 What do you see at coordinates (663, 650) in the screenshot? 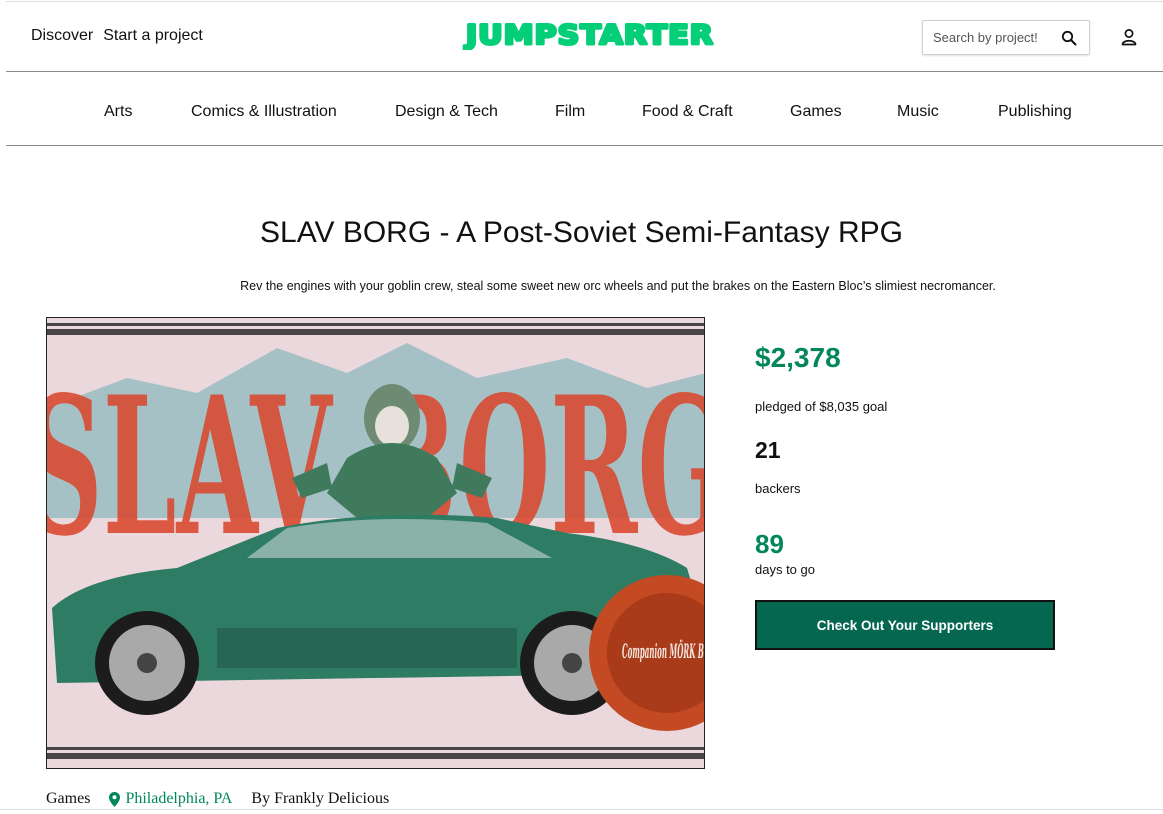
I see `seal-text: Companion MÖRK BORG` at bounding box center [663, 650].